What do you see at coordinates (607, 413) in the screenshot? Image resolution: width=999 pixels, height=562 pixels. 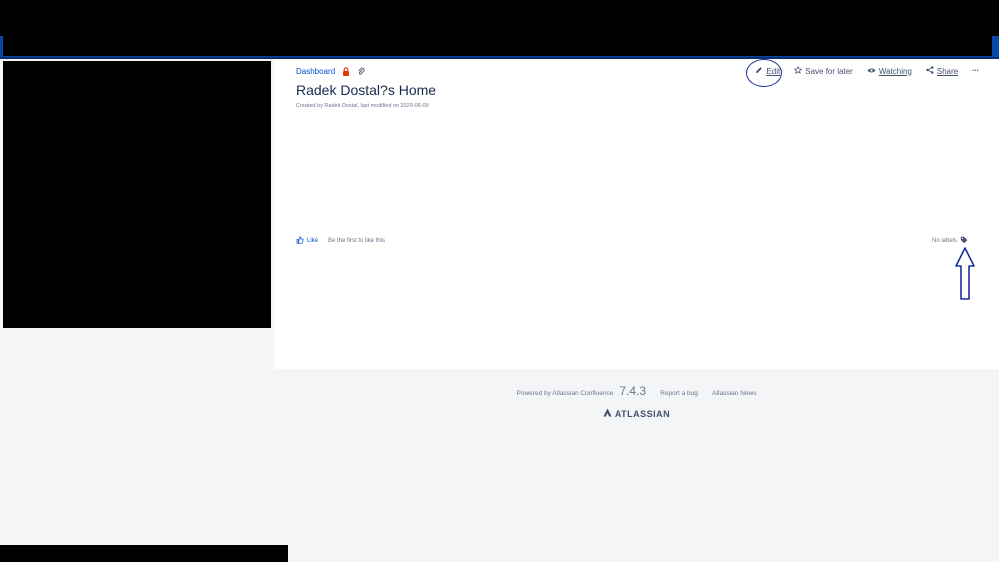 I see `atlassian-logo-icon` at bounding box center [607, 413].